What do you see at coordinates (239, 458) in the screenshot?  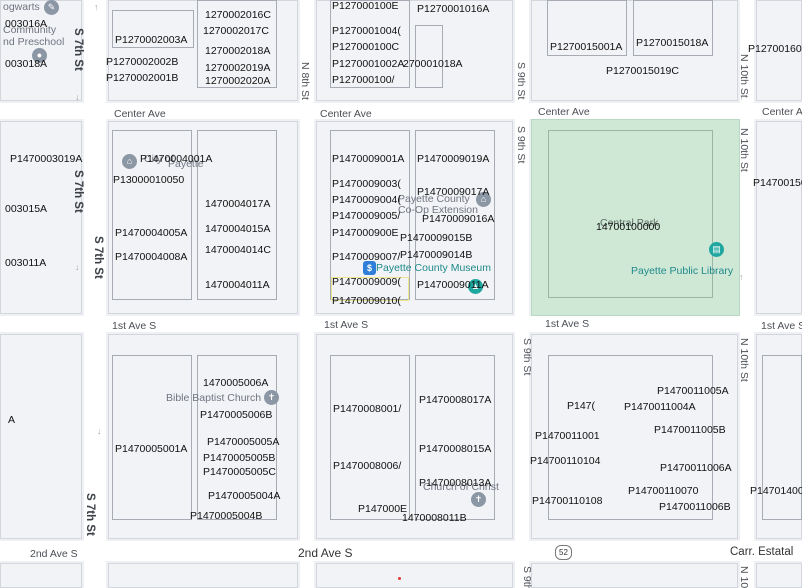 I see `parcel-label: P1470005005B` at bounding box center [239, 458].